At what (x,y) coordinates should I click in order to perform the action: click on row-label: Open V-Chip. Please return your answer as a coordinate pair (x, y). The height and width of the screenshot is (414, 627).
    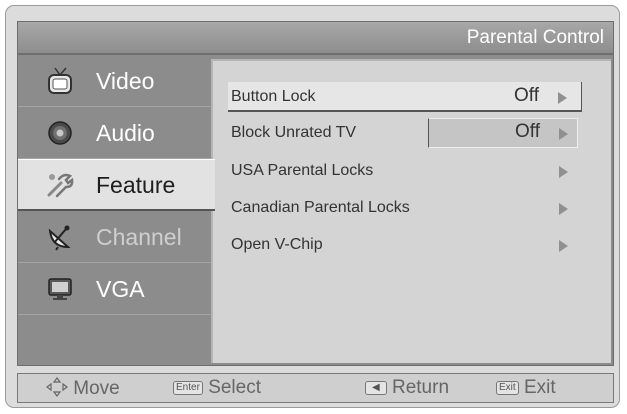
    Looking at the image, I should click on (277, 244).